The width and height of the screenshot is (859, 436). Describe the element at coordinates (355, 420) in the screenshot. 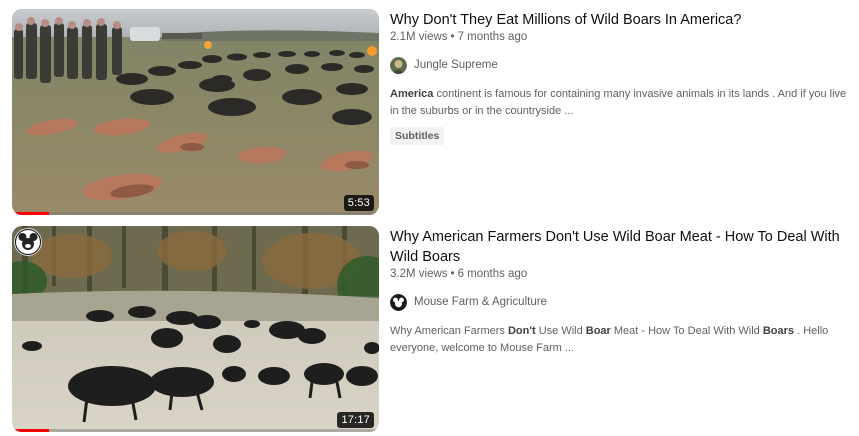

I see `duration-badge: 17:17` at that location.